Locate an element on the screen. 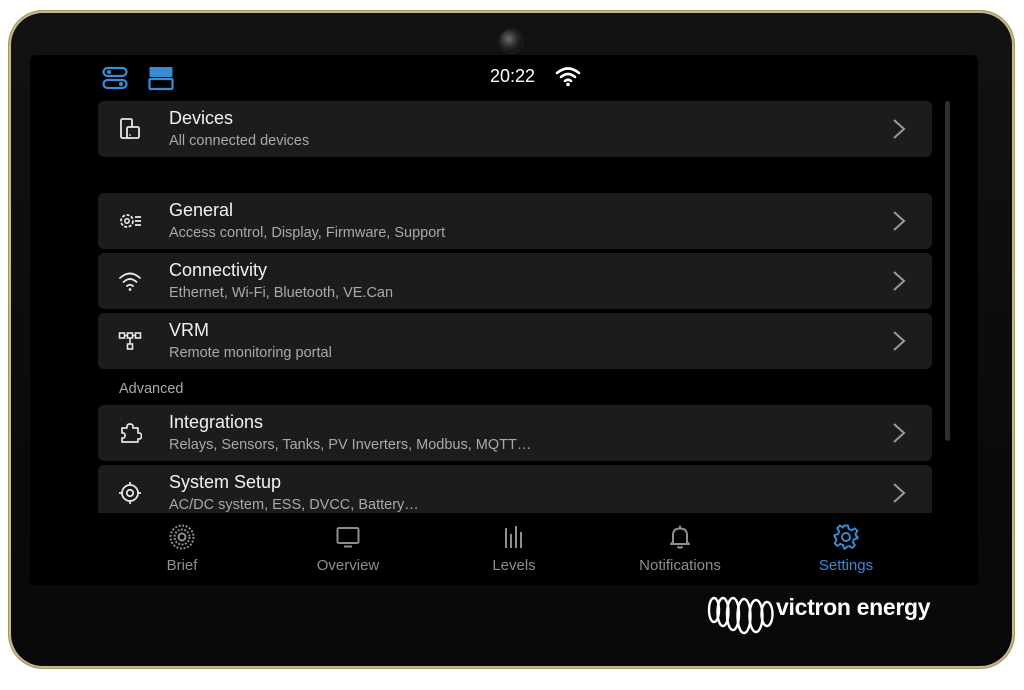 This screenshot has width=1024, height=690. levels-bars-icon is located at coordinates (513, 537).